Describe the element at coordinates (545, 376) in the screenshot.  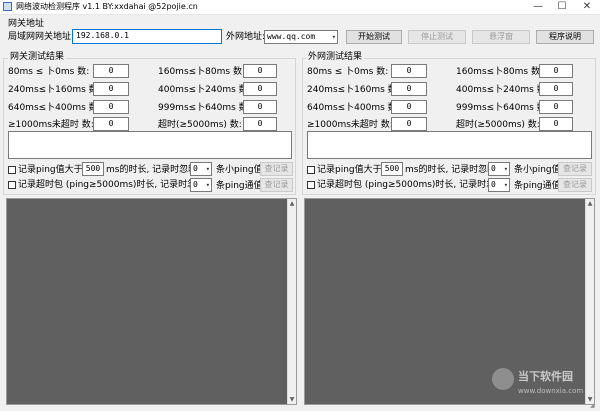
I see `watermark-brand: 当下软件园` at that location.